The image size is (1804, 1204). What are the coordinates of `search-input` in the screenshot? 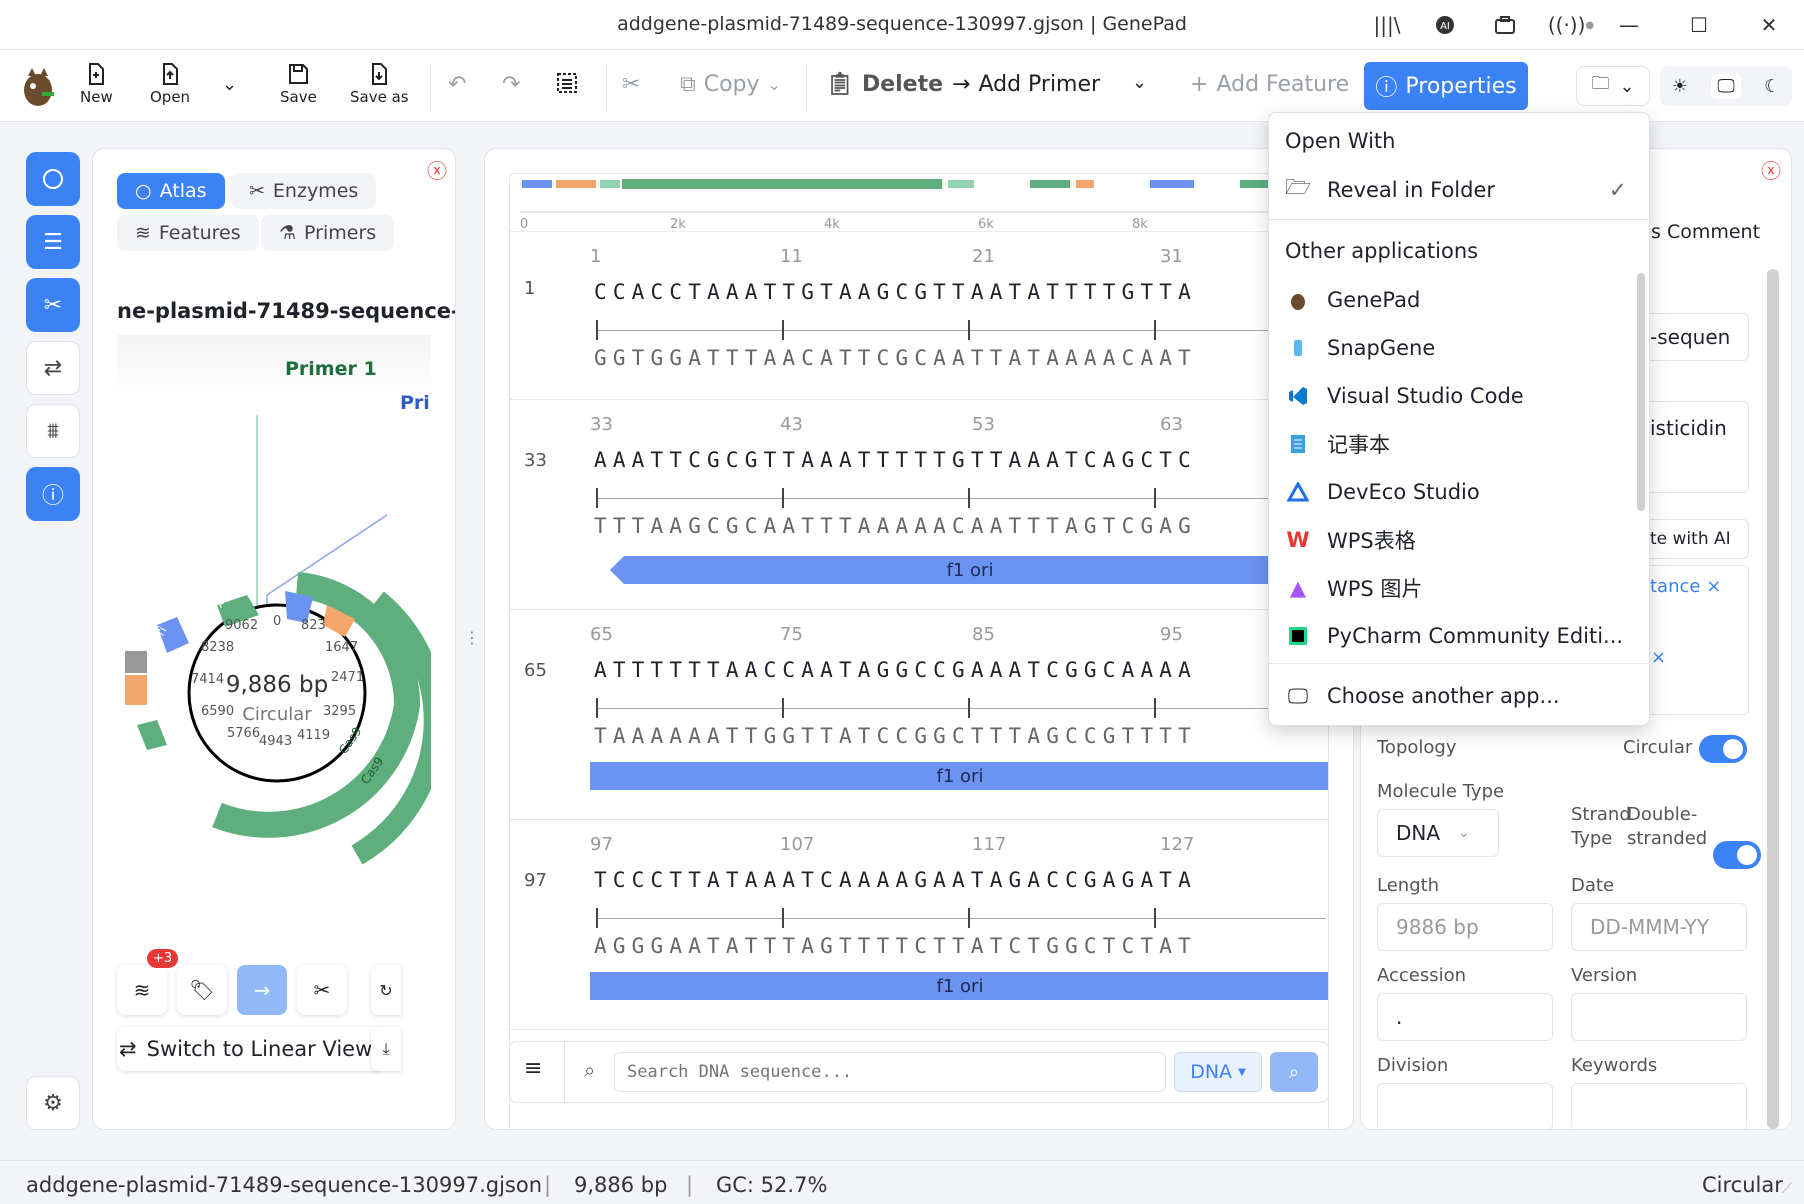 It's located at (890, 1072).